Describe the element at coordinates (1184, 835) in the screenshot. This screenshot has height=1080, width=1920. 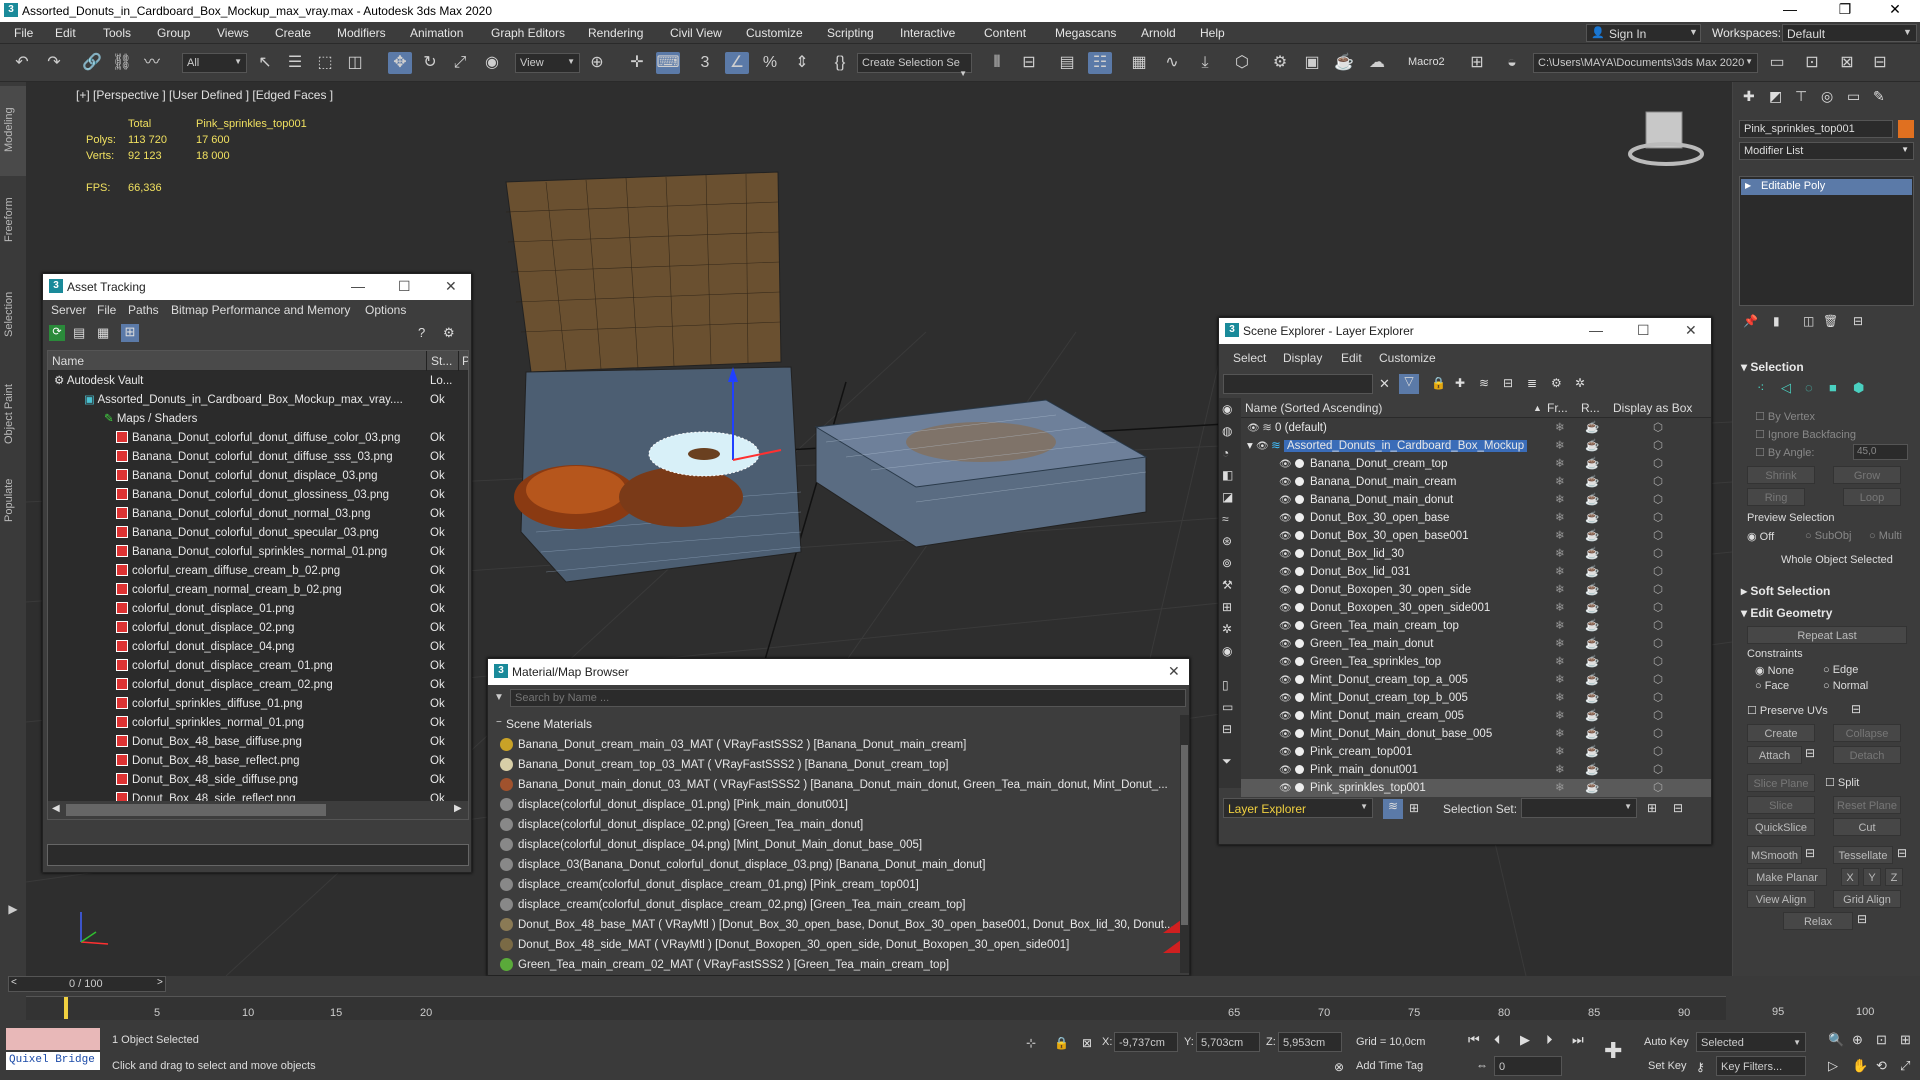
I see `scrollbar-thumb` at that location.